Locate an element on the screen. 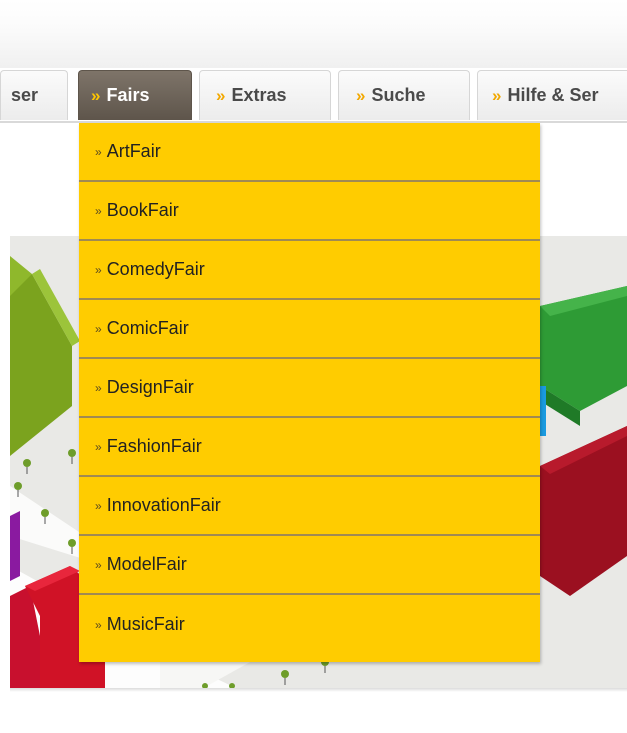 The height and width of the screenshot is (733, 627). tab-fairs: » Fairs is located at coordinates (135, 95).